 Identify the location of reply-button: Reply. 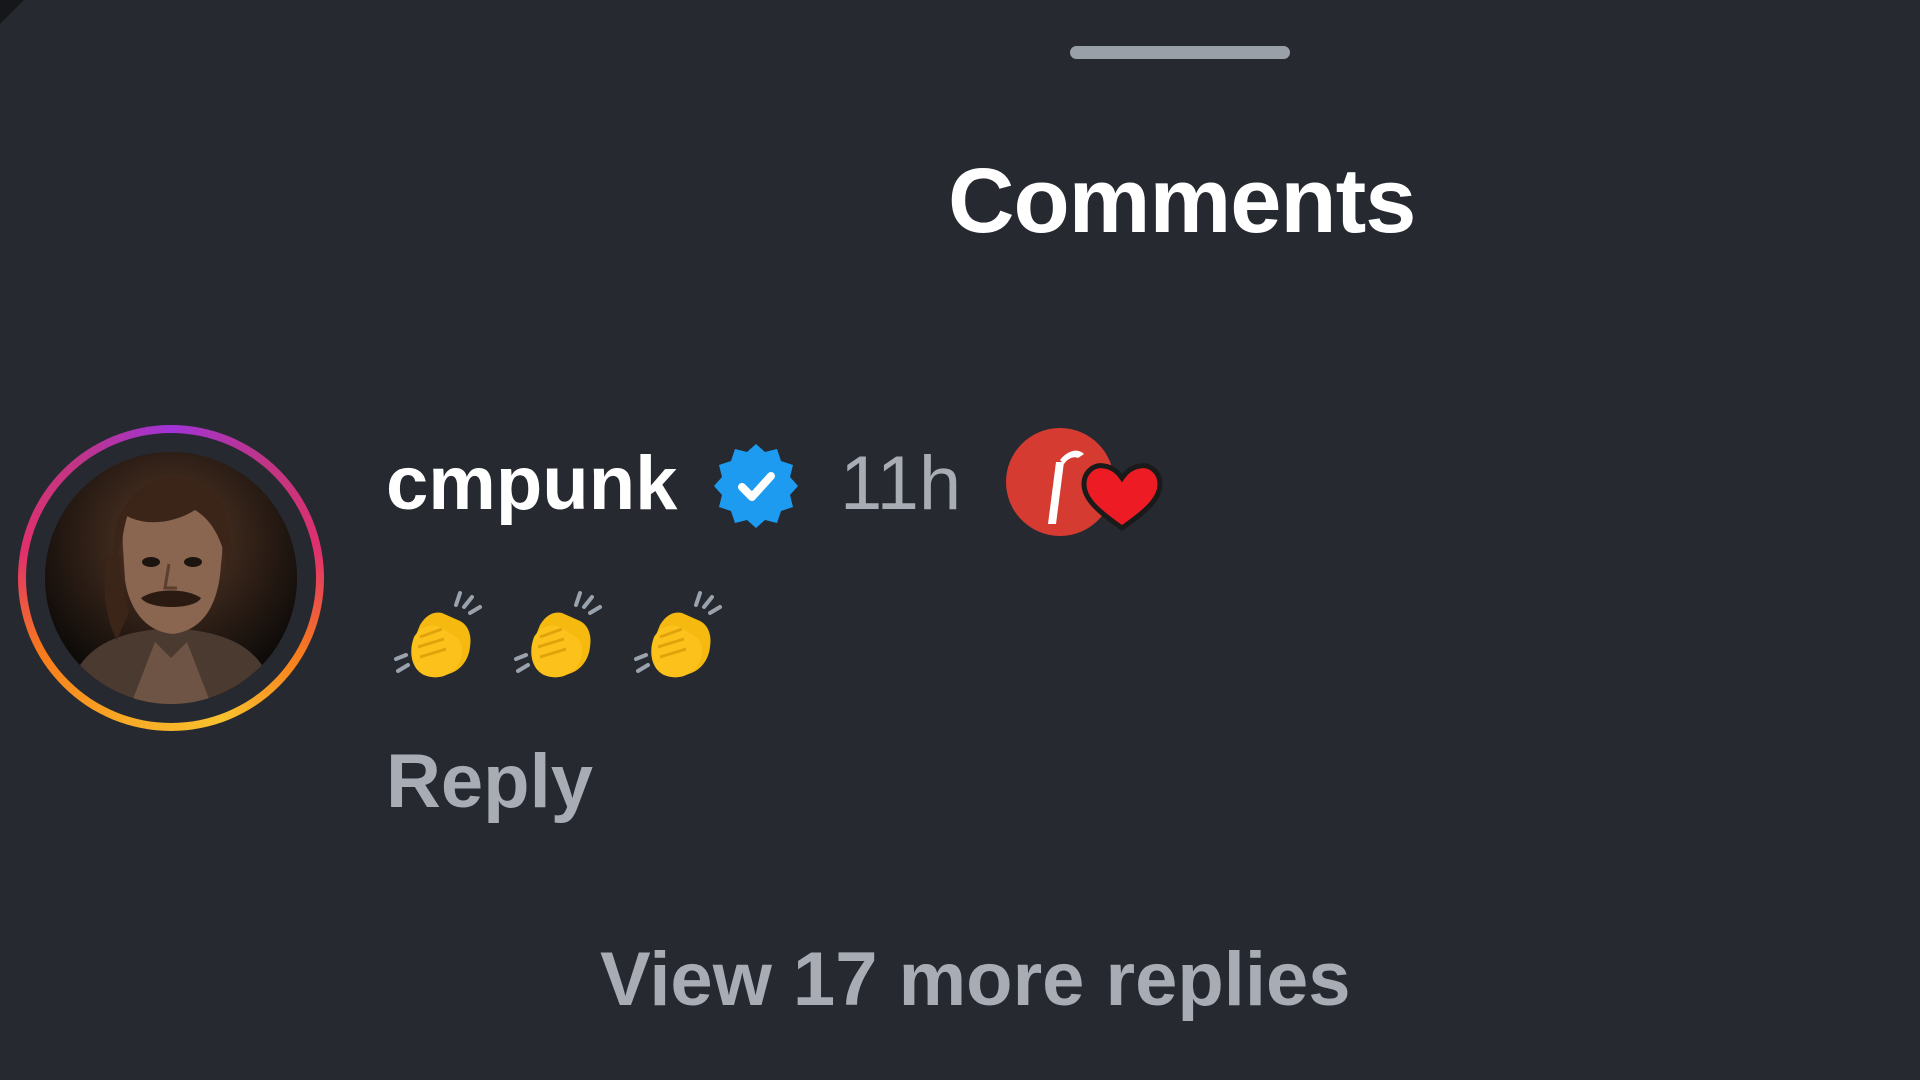
(489, 782).